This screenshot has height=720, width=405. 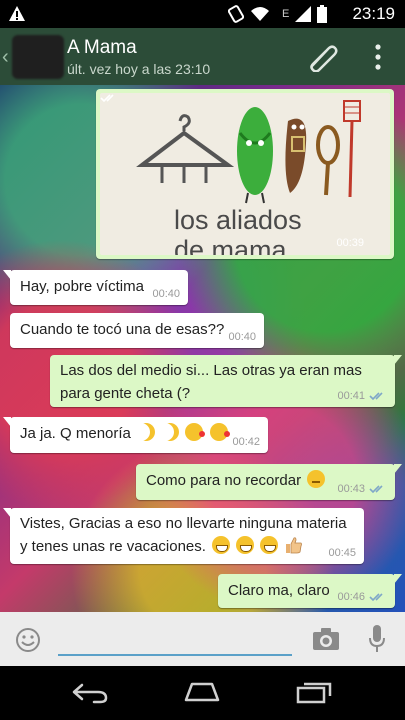 I want to click on network-type: E, so click(x=286, y=14).